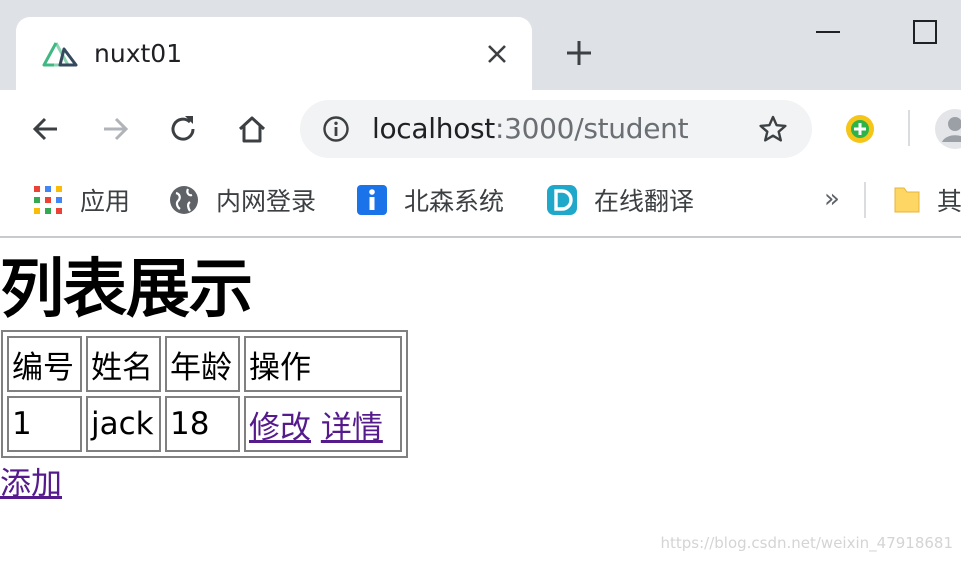 This screenshot has height=562, width=961. What do you see at coordinates (204, 394) in the screenshot?
I see `student-table: 编号 姓名 年龄 操作 1 jack 18 修改 详情` at bounding box center [204, 394].